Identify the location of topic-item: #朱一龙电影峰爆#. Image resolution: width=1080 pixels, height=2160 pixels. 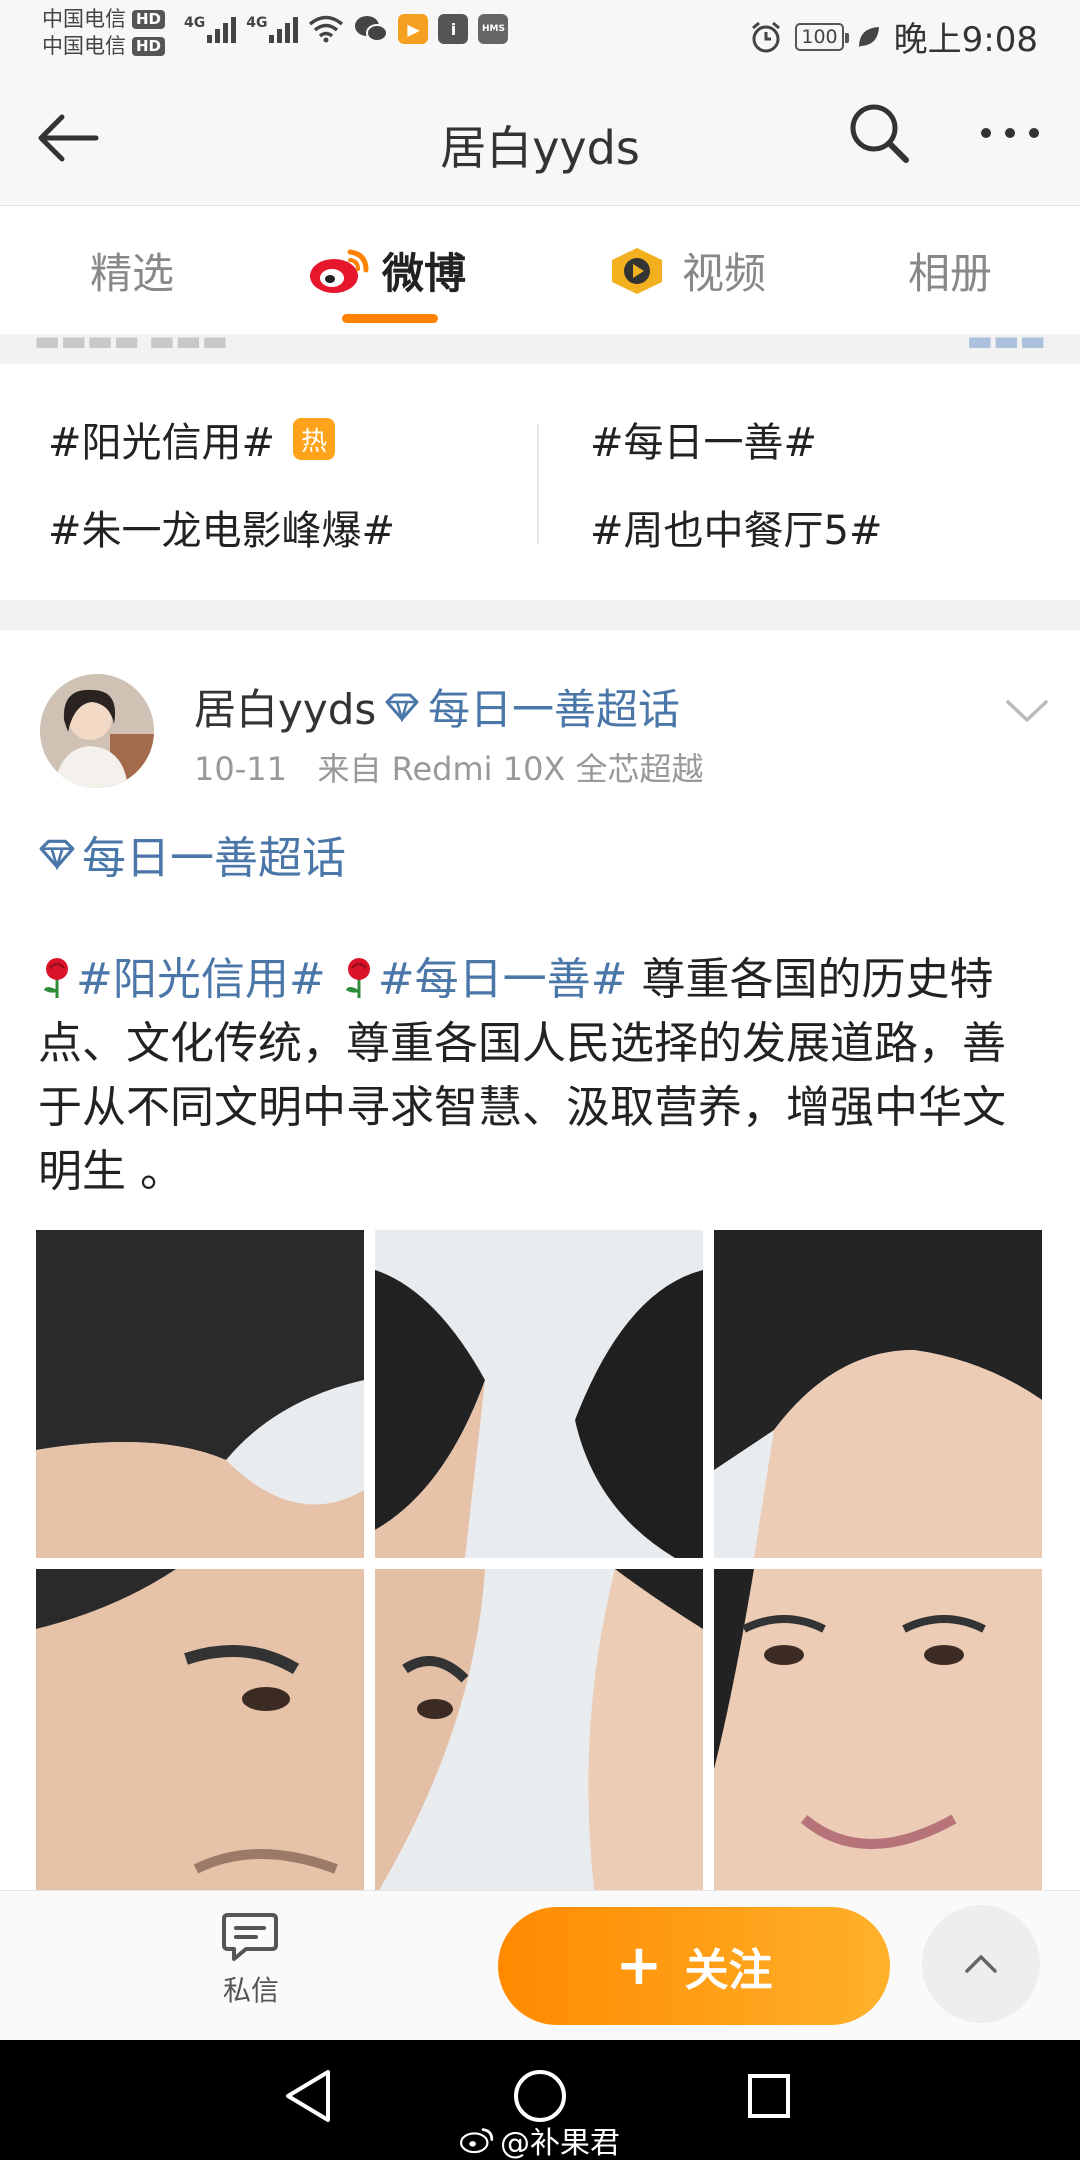
(221, 527).